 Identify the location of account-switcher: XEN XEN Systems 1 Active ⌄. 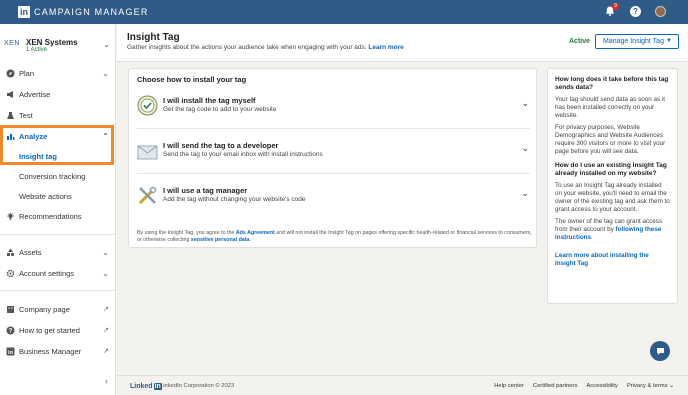
(58, 46).